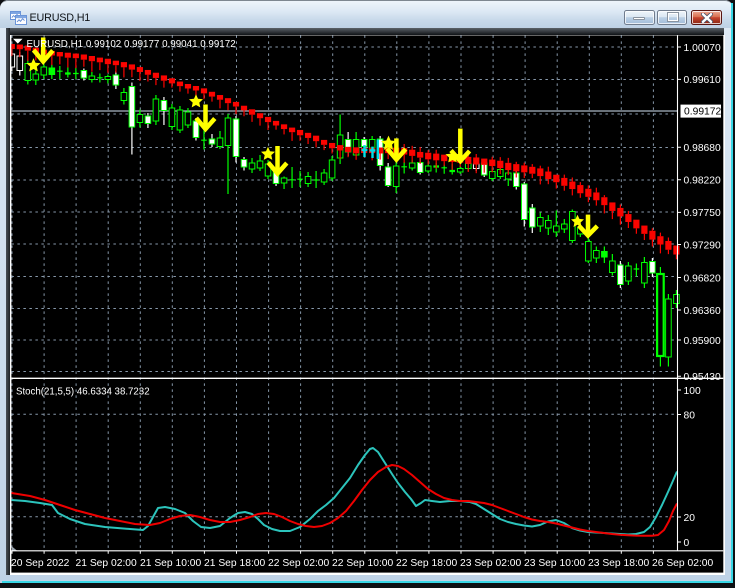 The height and width of the screenshot is (588, 735). What do you see at coordinates (702, 245) in the screenshot?
I see `svg-text: 0.97290` at bounding box center [702, 245].